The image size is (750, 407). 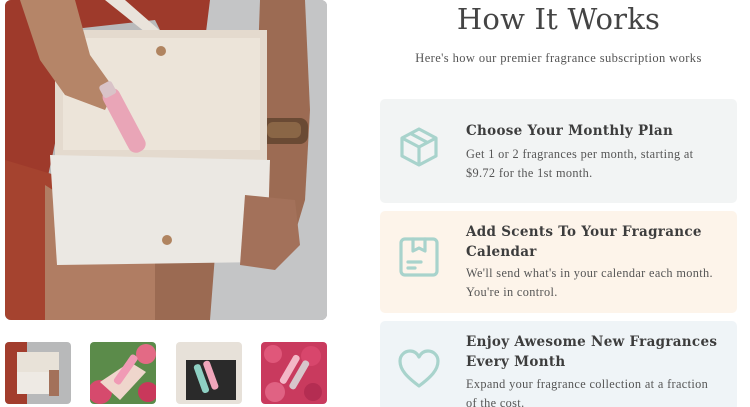 What do you see at coordinates (166, 373) in the screenshot?
I see `thumbnail-gallery` at bounding box center [166, 373].